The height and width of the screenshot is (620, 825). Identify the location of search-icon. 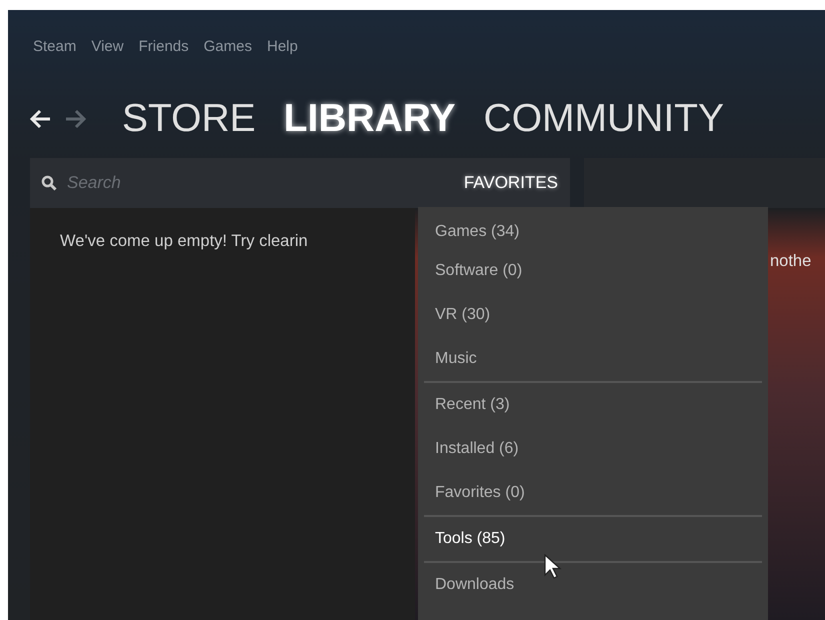
(49, 183).